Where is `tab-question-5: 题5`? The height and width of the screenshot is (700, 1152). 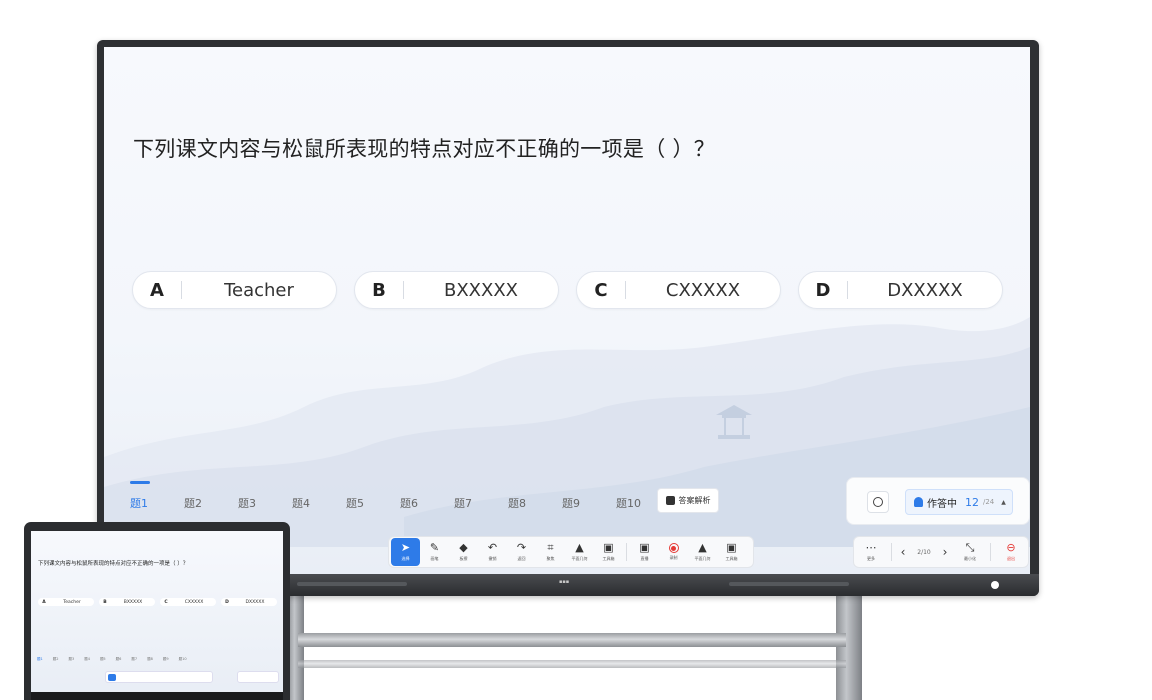
tab-question-5: 题5 is located at coordinates (365, 497).